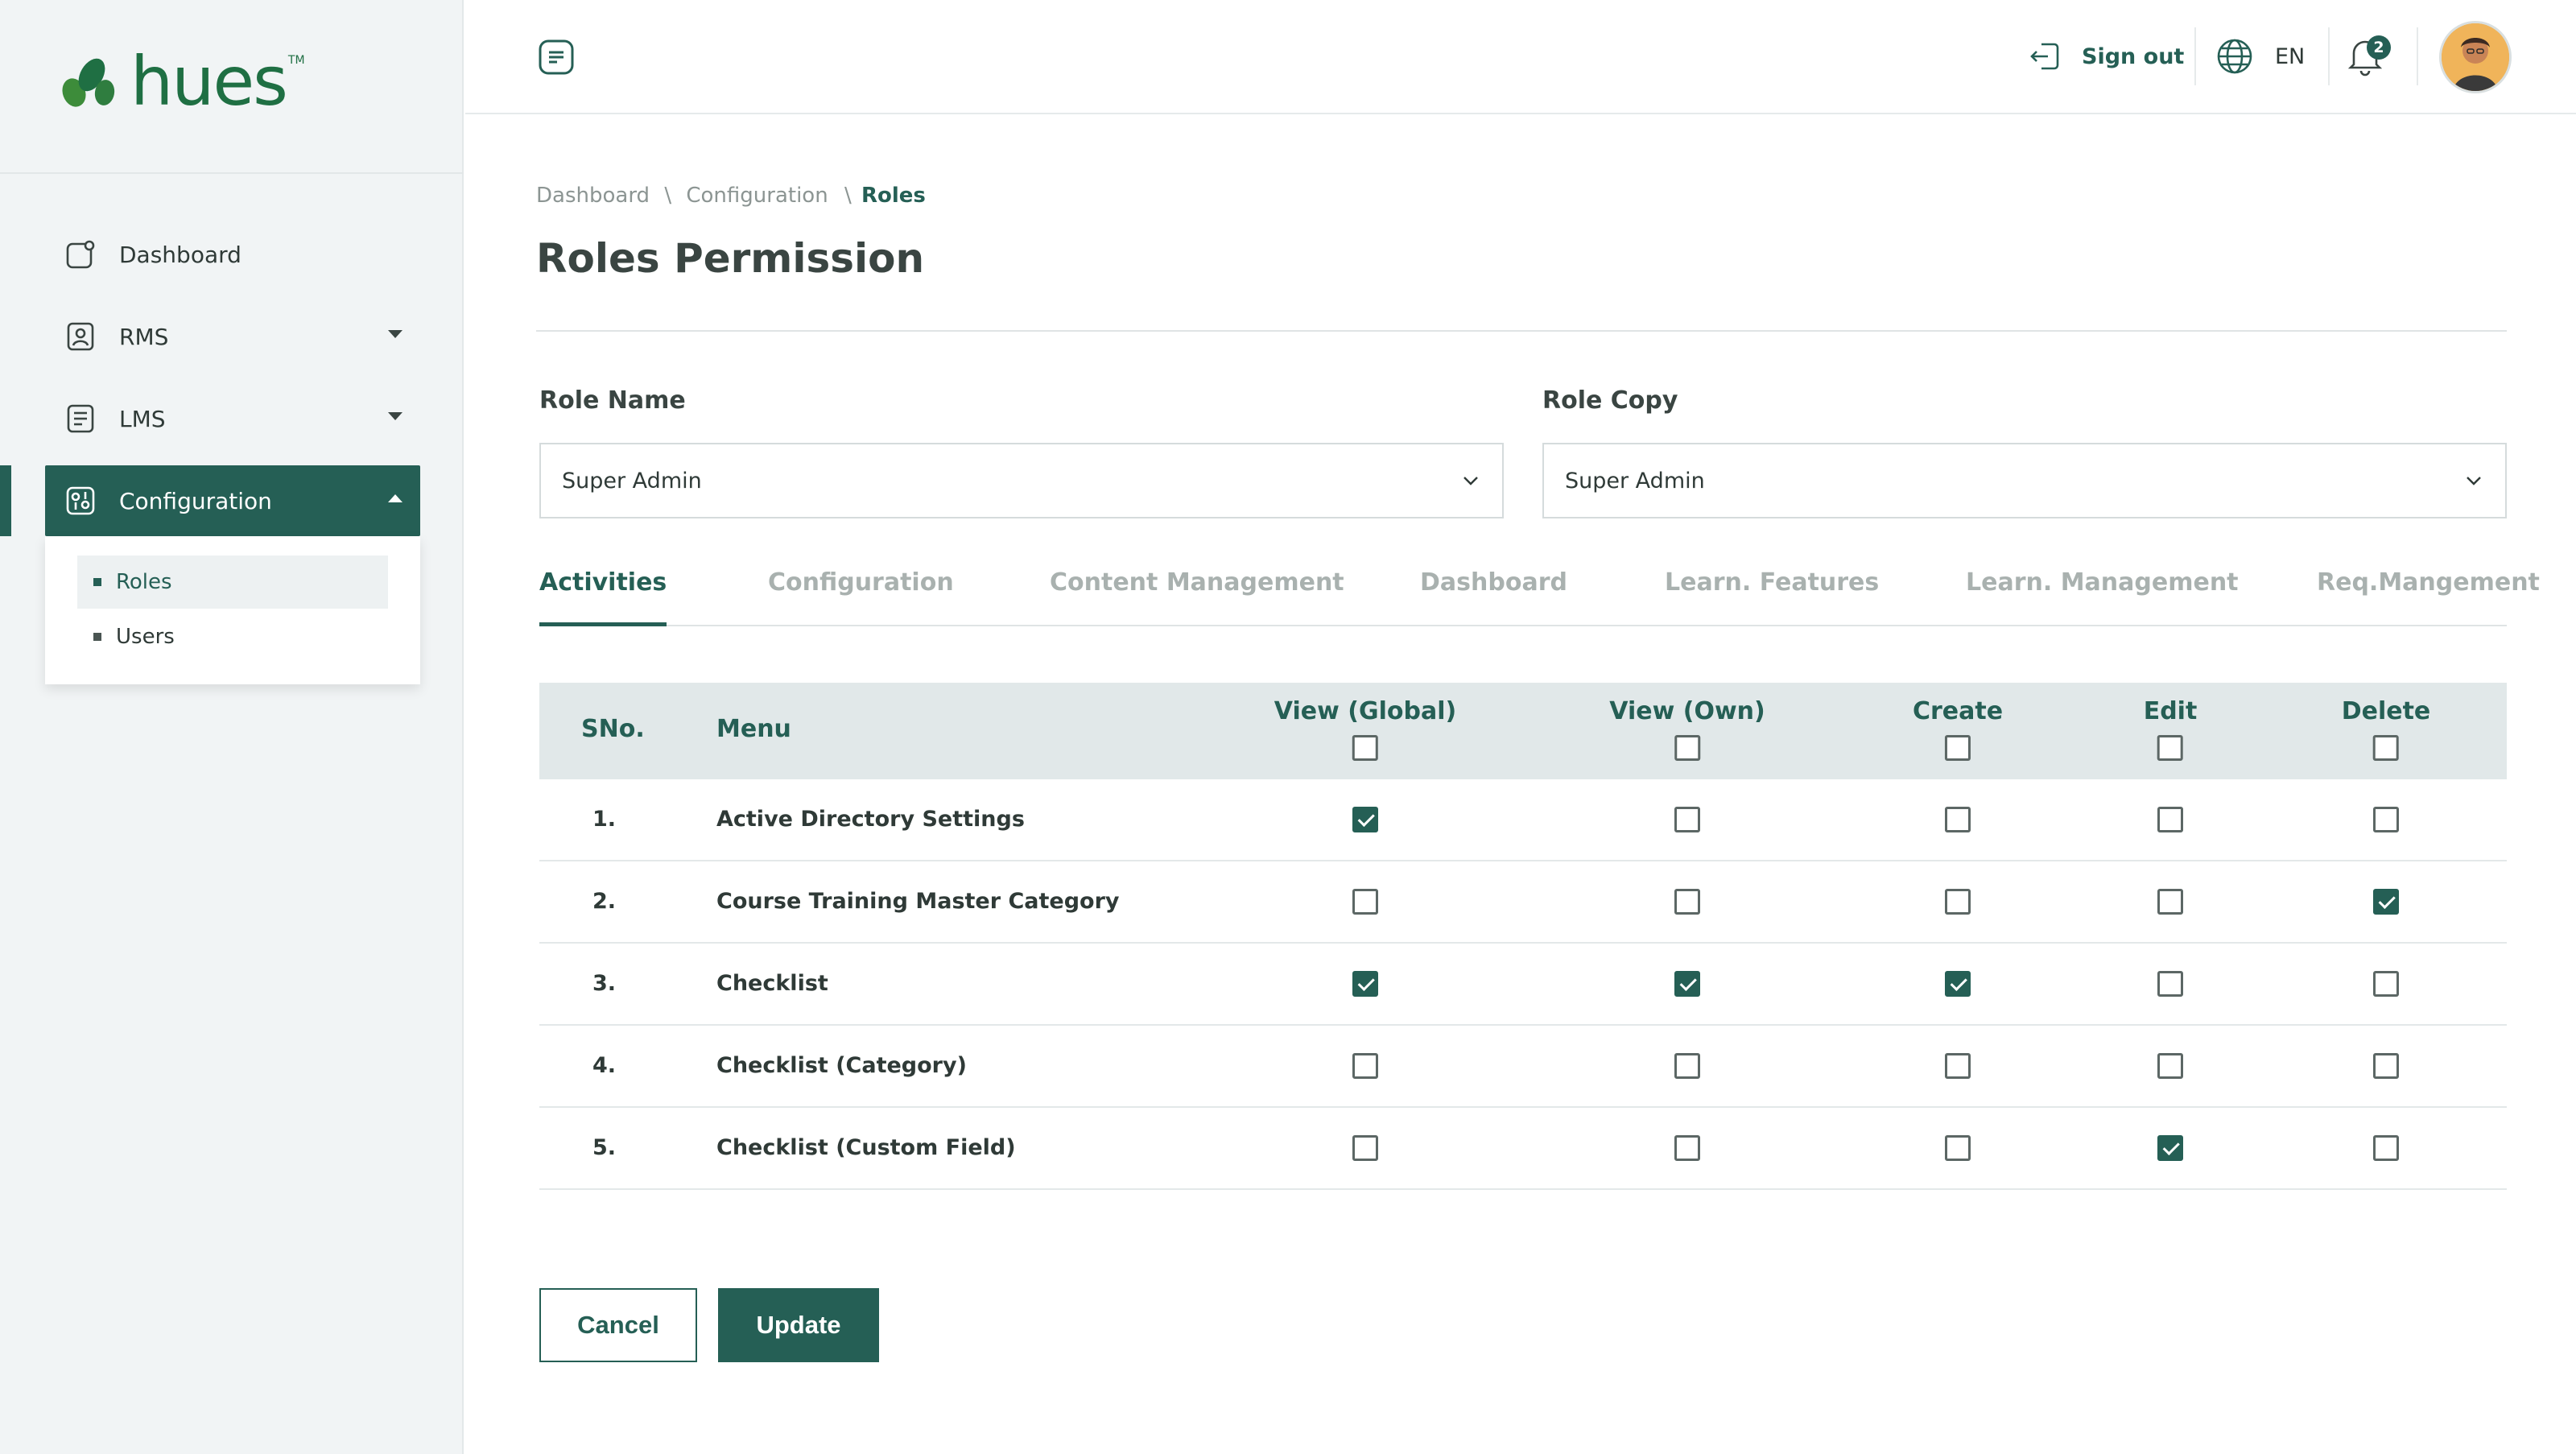 The width and height of the screenshot is (2576, 1454). What do you see at coordinates (195, 500) in the screenshot?
I see `sidebar-item-label: Configuration` at bounding box center [195, 500].